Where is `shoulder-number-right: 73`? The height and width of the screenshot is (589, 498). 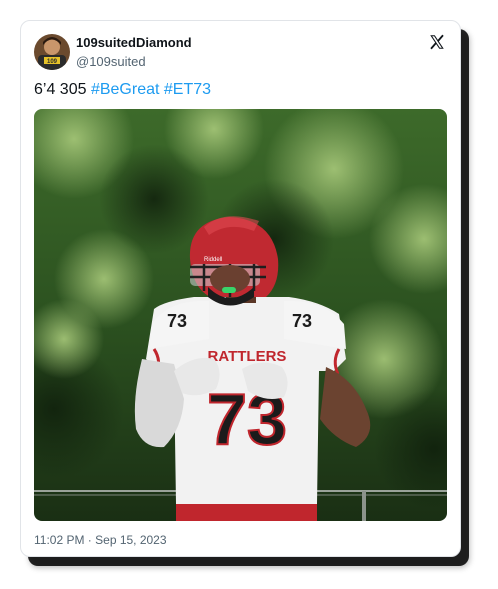 shoulder-number-right: 73 is located at coordinates (302, 321).